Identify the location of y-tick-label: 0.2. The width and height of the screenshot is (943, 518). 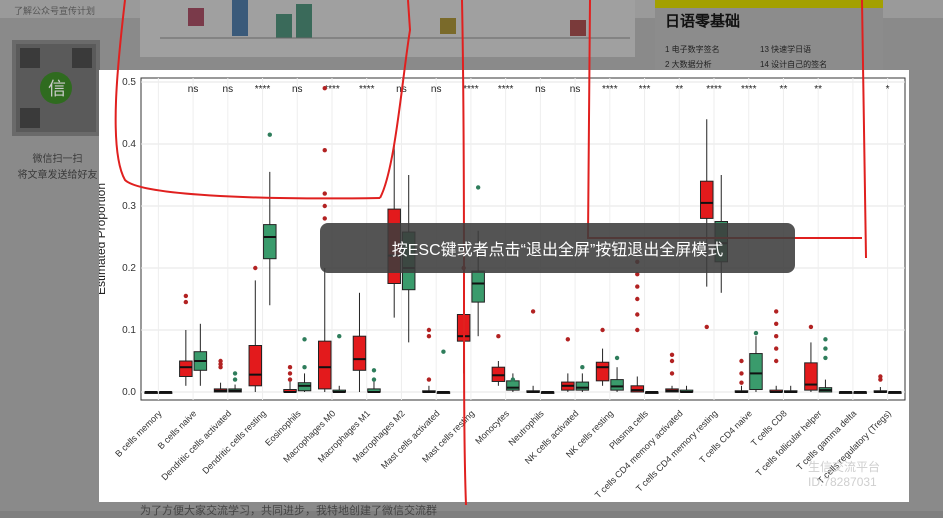
(129, 268).